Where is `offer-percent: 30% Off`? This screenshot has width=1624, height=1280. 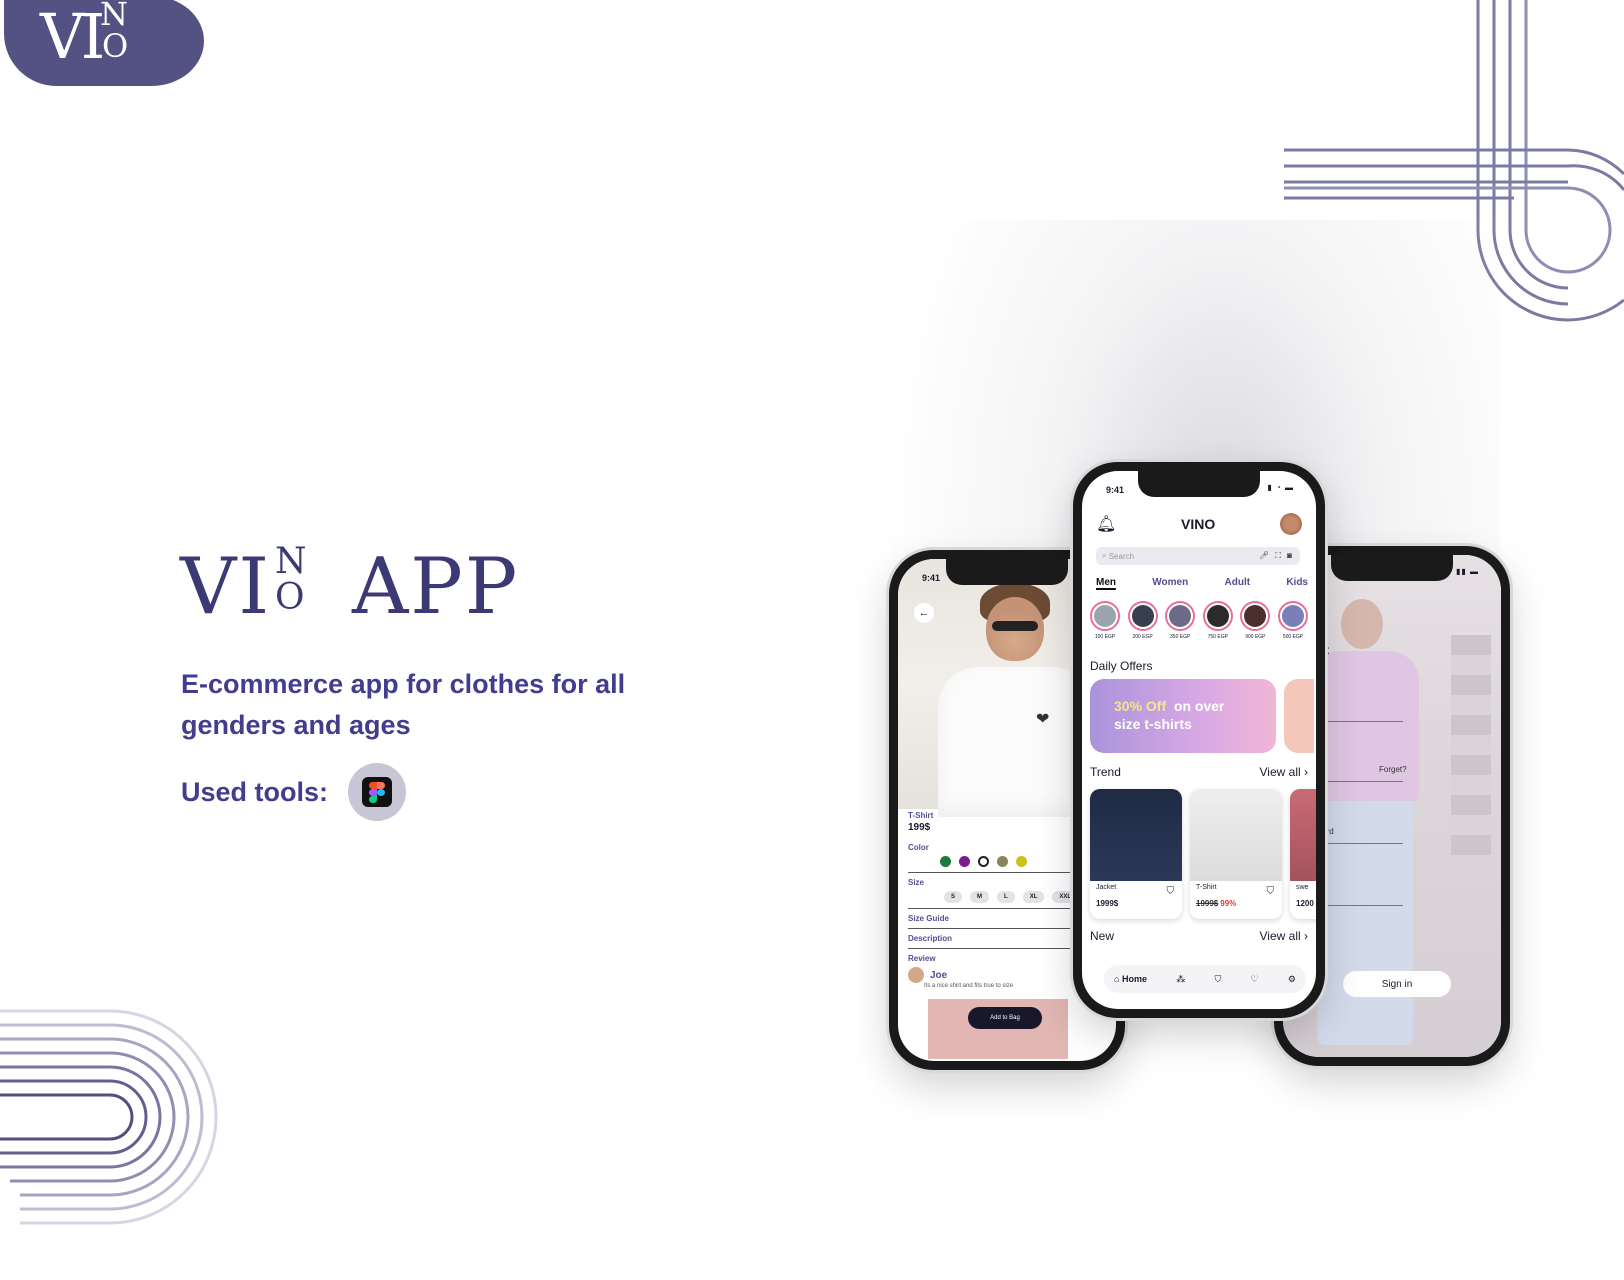
offer-percent: 30% Off is located at coordinates (1140, 706).